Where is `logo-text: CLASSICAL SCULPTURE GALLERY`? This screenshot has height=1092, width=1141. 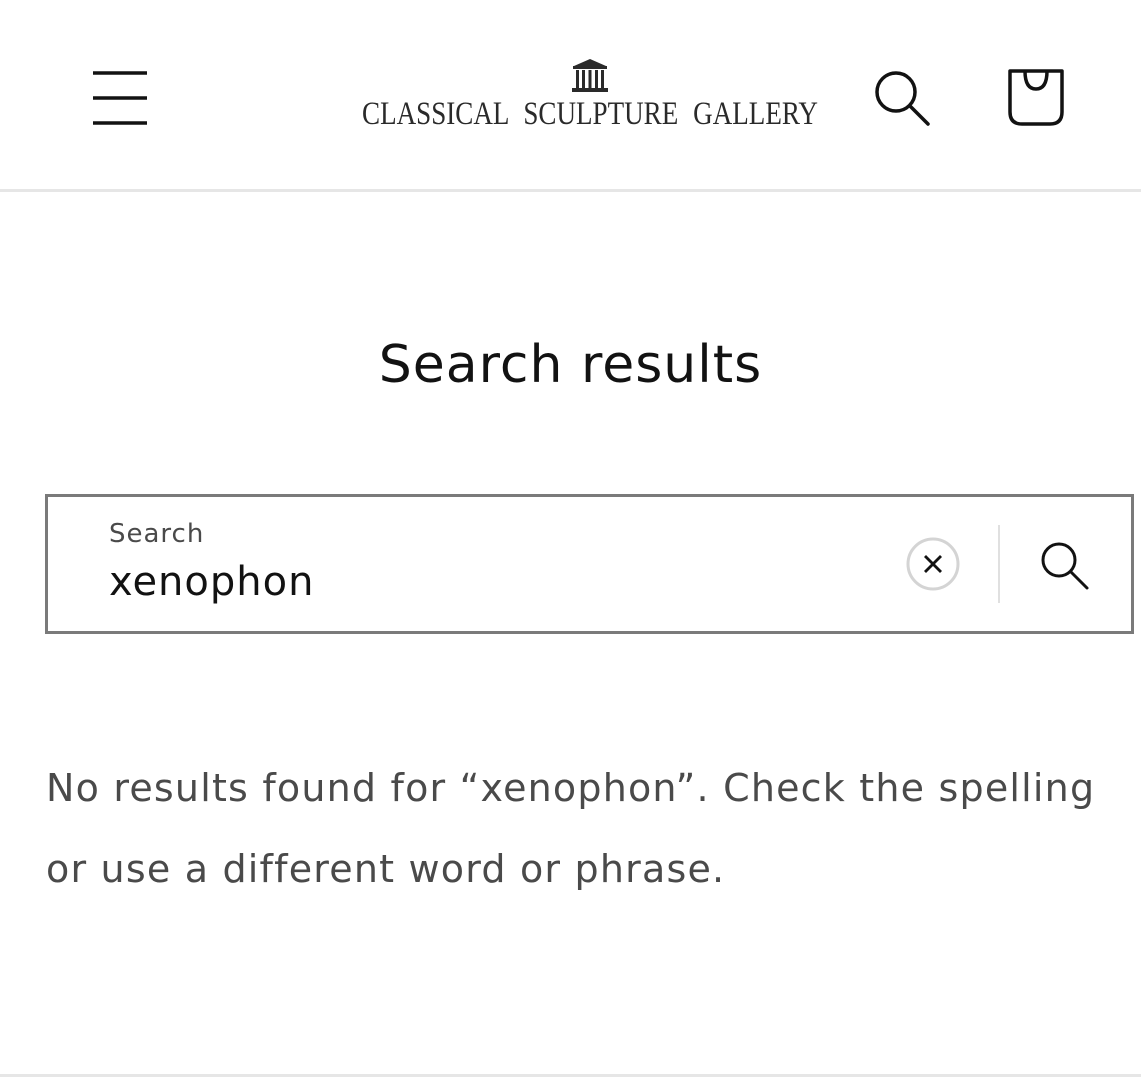
logo-text: CLASSICAL SCULPTURE GALLERY is located at coordinates (590, 114).